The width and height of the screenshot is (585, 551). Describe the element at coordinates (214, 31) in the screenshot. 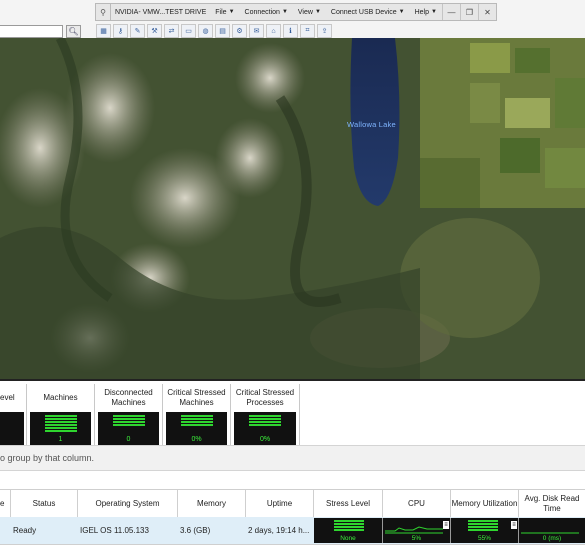

I see `toolbar-icons: ▦ ⚷ ✎ ⚒ ⇄ ▭ ◍ ▤ ⚙ ✉ ⌂ ℹ ⌗ ⇪` at that location.